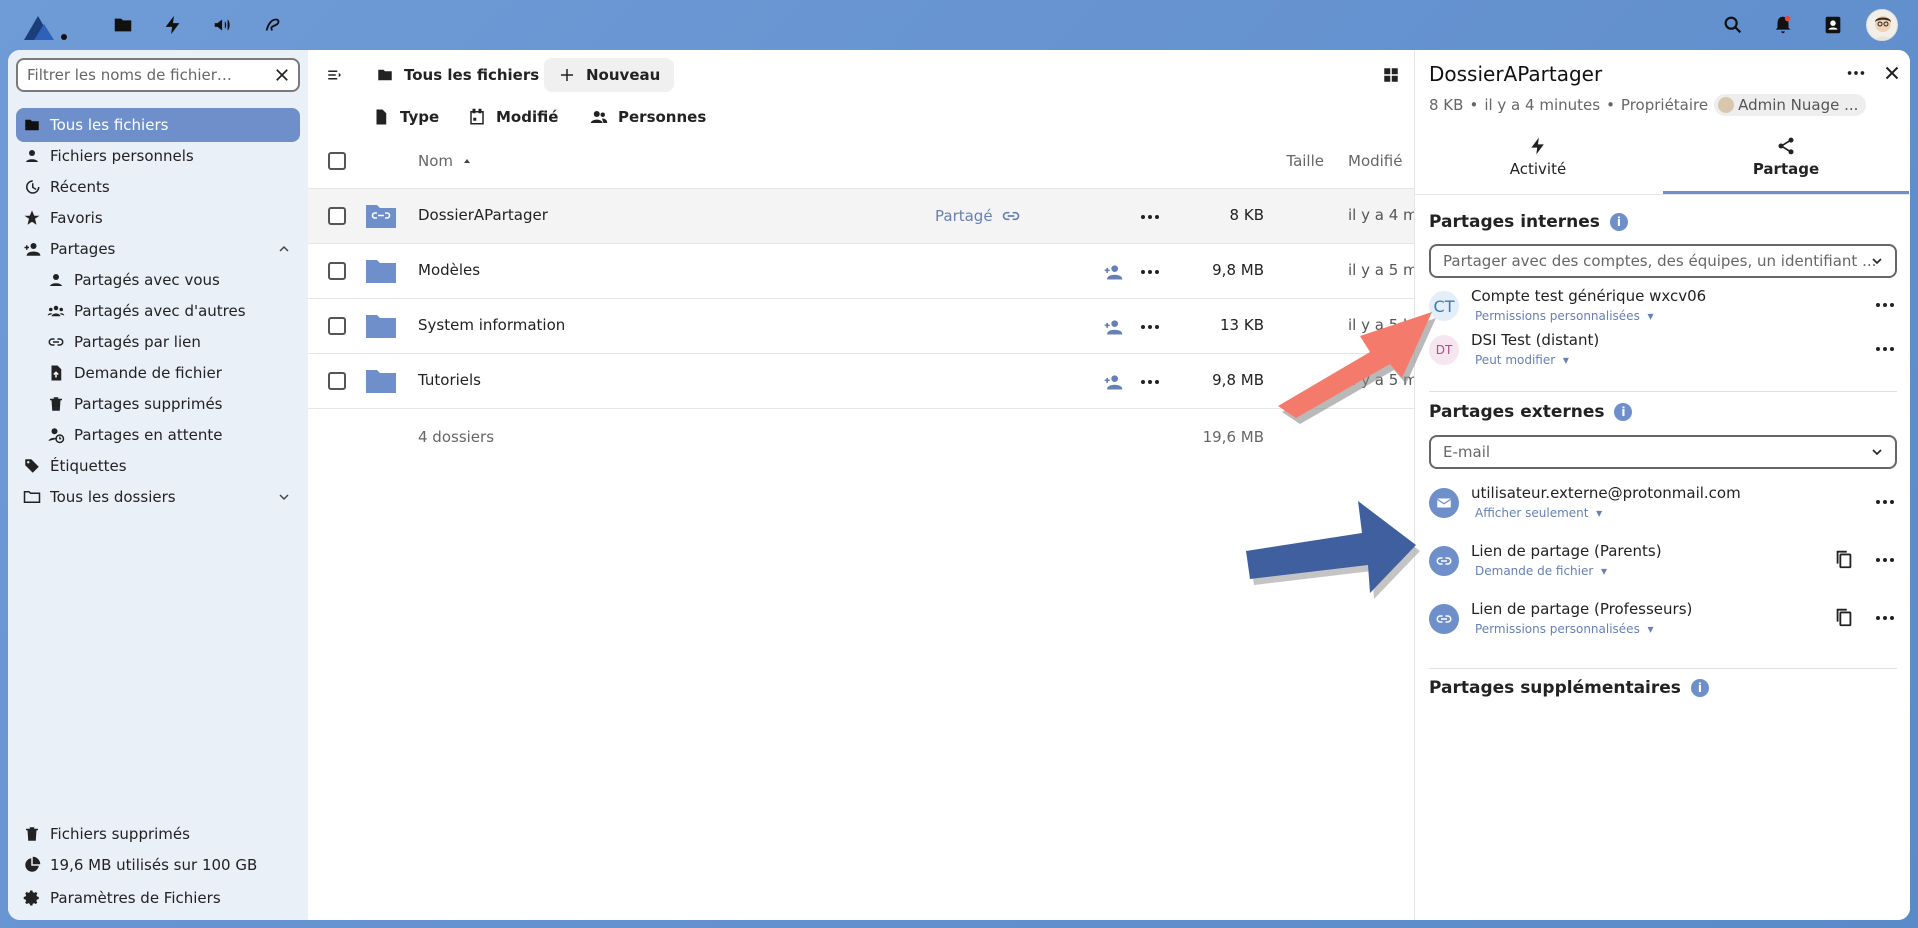 Image resolution: width=1918 pixels, height=928 pixels. I want to click on file-name: Tutoriels, so click(449, 380).